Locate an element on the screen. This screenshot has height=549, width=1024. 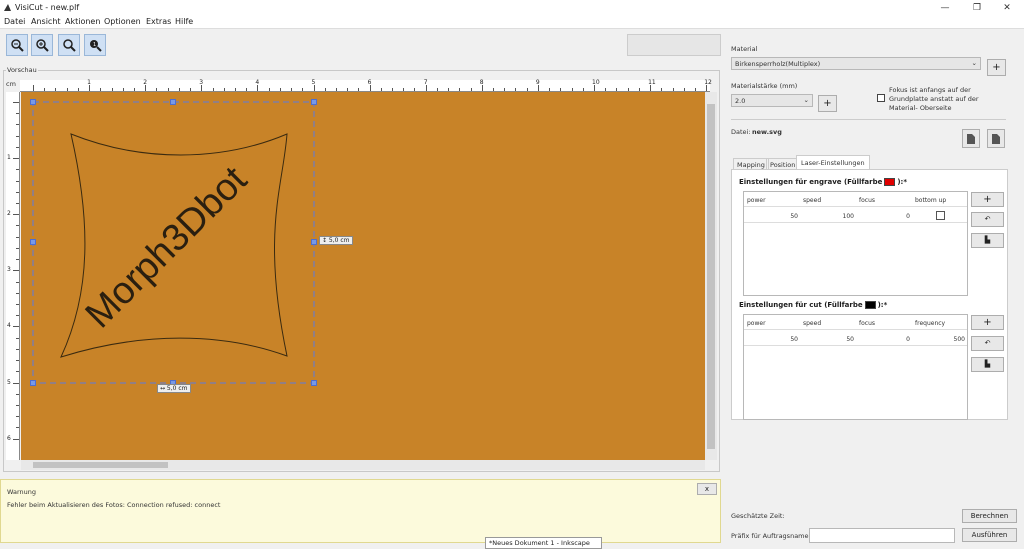
run-button: Ausführen is located at coordinates (989, 535).